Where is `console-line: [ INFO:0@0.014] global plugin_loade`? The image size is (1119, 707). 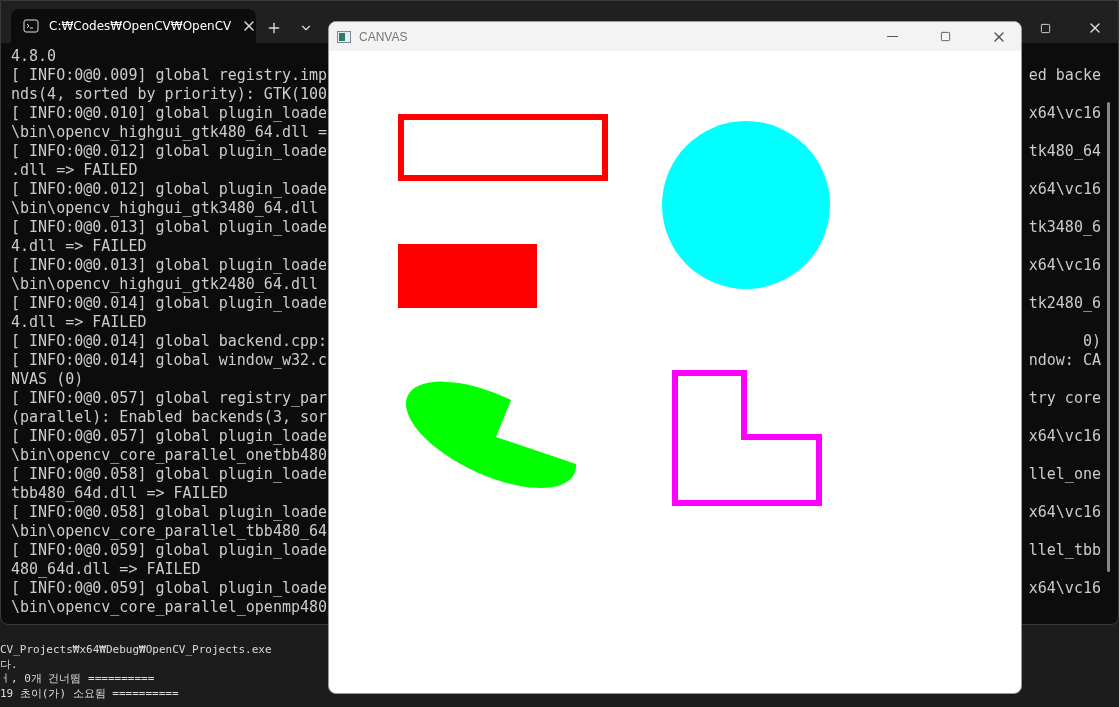 console-line: [ INFO:0@0.014] global plugin_loade is located at coordinates (169, 303).